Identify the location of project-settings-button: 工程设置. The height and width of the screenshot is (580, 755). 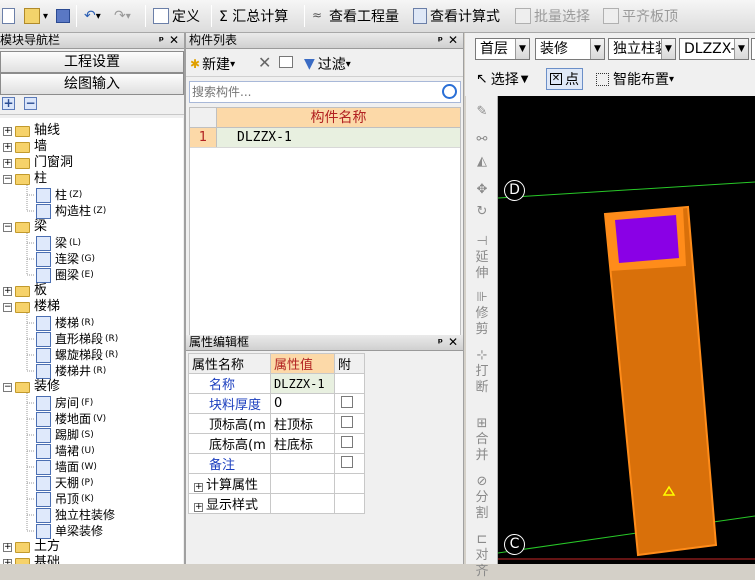
(92, 62).